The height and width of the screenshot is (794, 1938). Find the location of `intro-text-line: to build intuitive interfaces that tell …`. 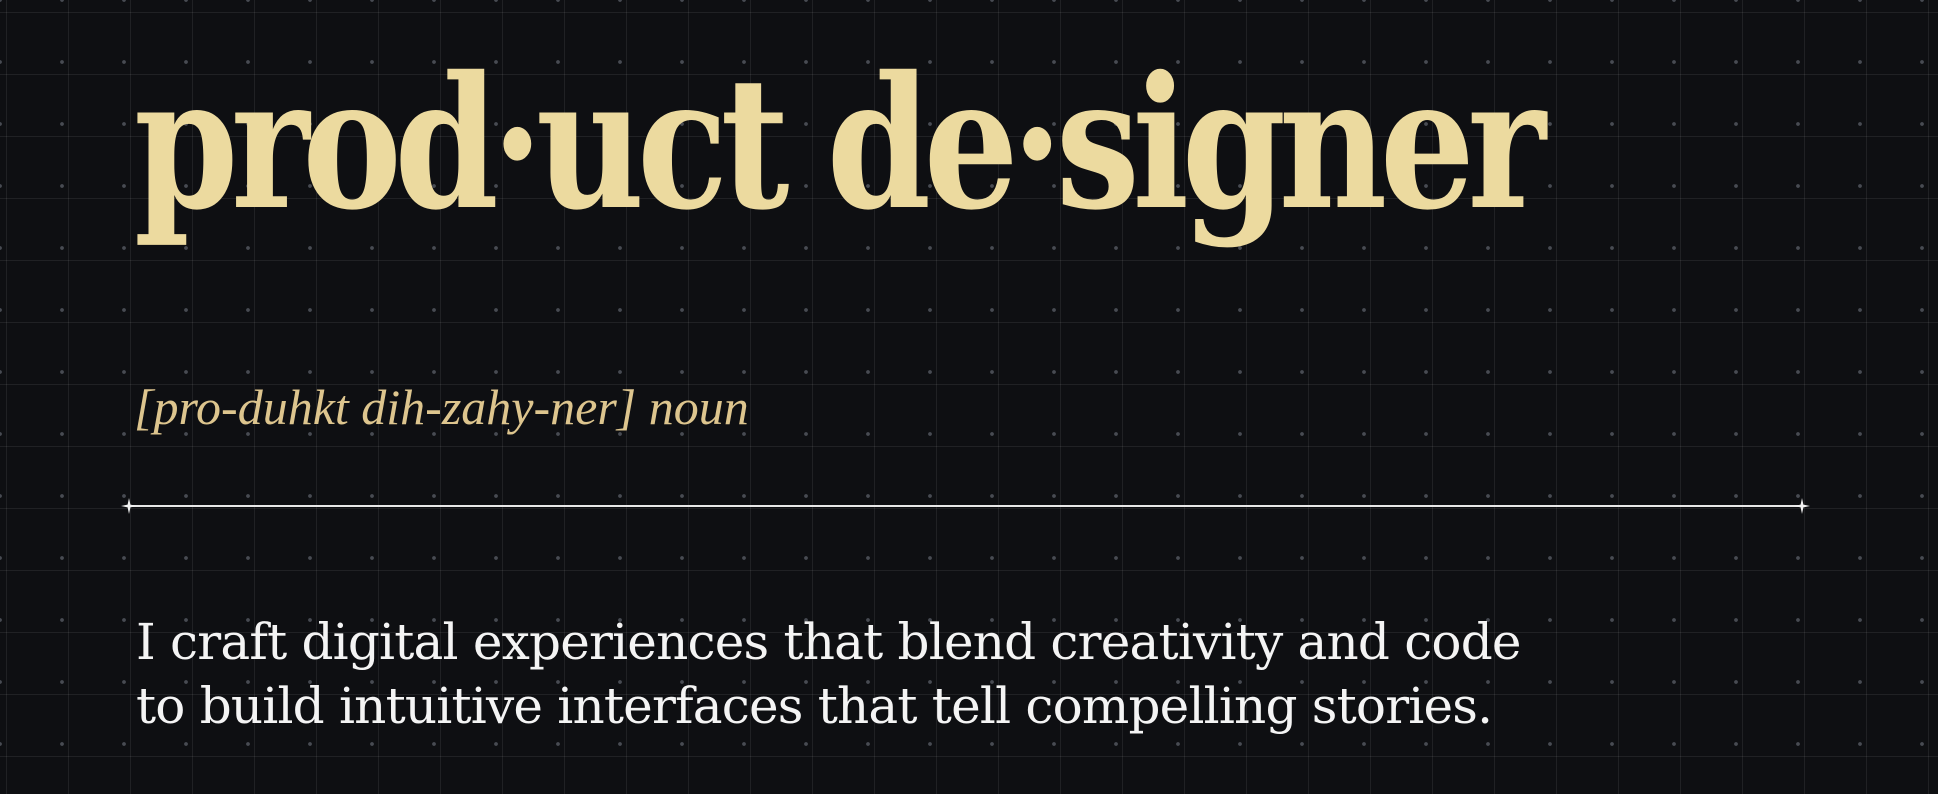

intro-text-line: to build intuitive interfaces that tell … is located at coordinates (814, 706).